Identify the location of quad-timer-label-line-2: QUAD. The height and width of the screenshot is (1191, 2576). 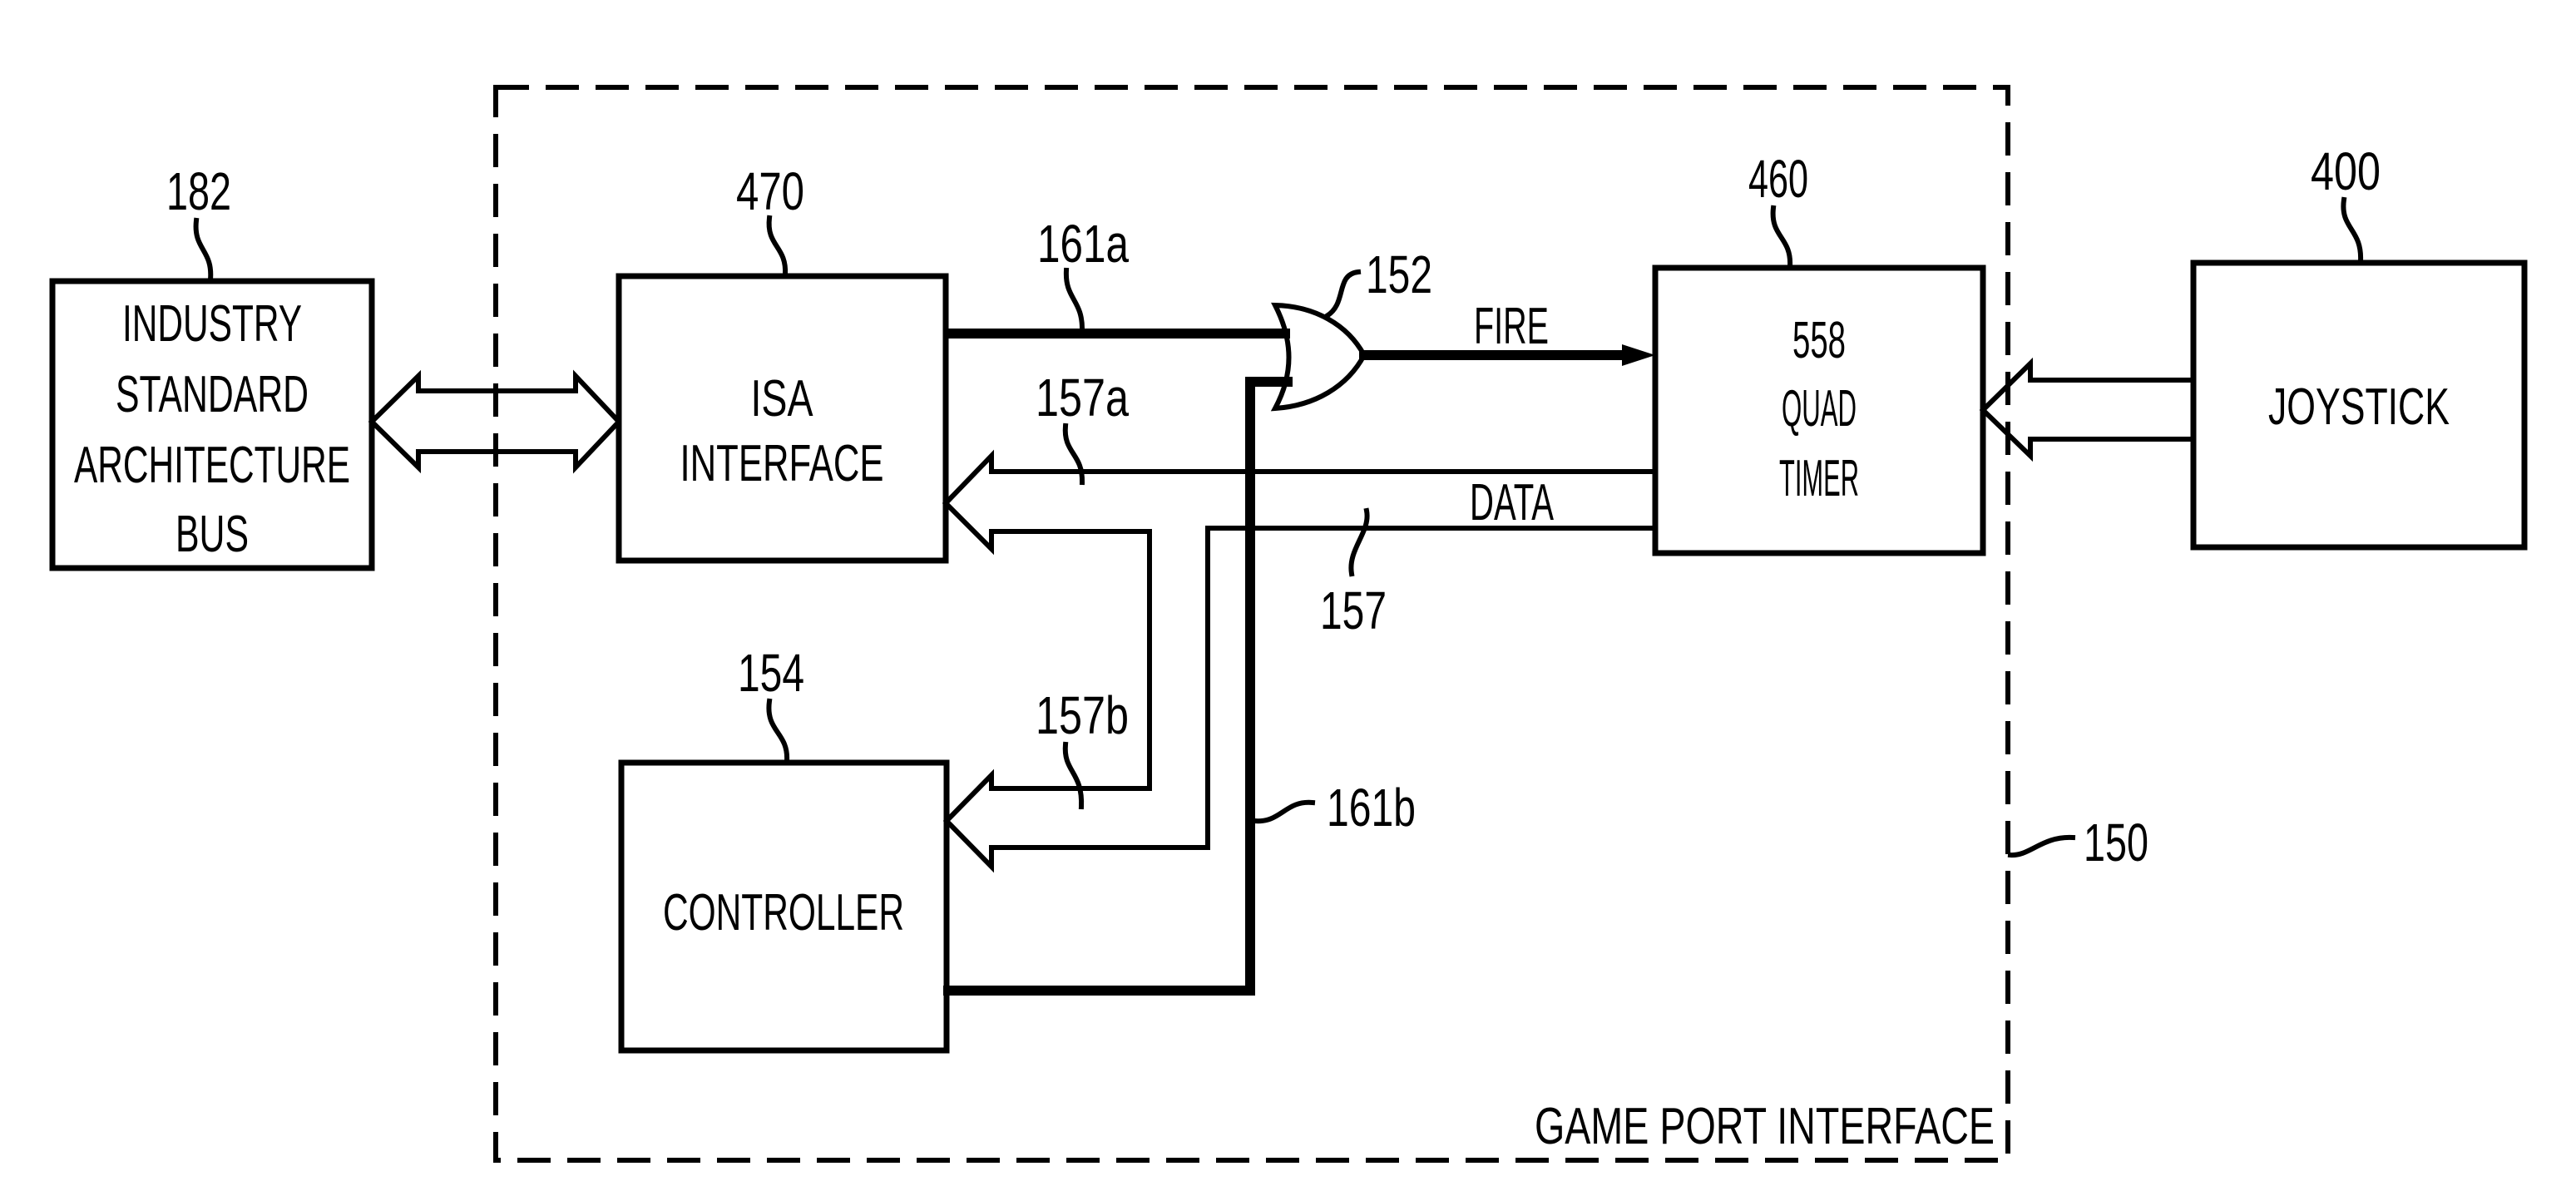
(1819, 408).